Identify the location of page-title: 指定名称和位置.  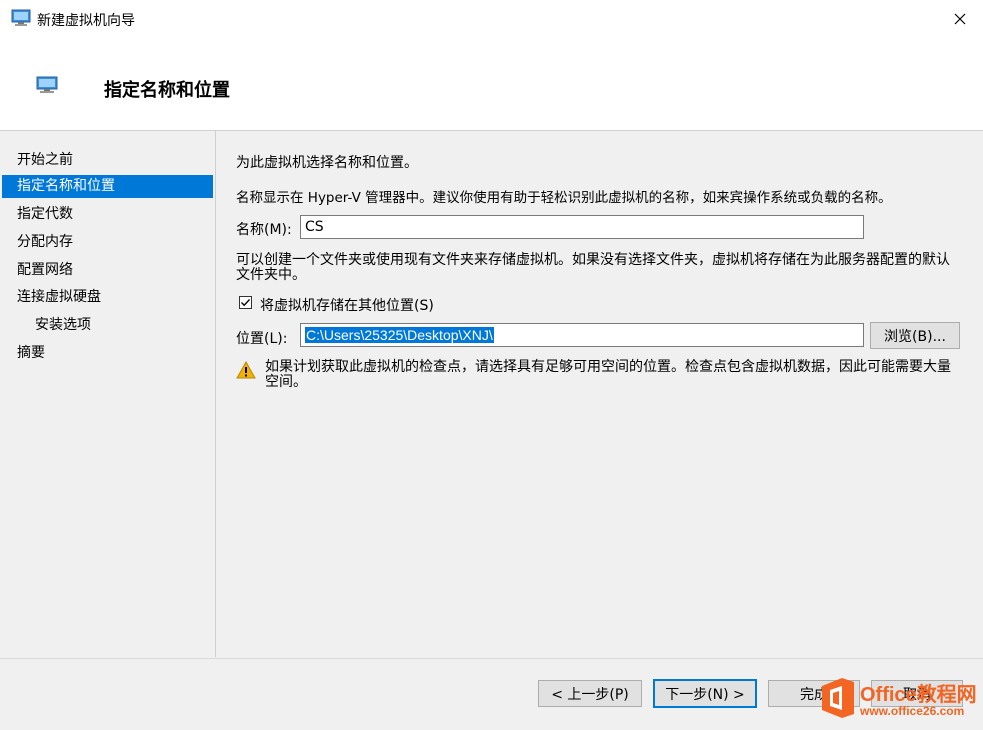
(167, 90).